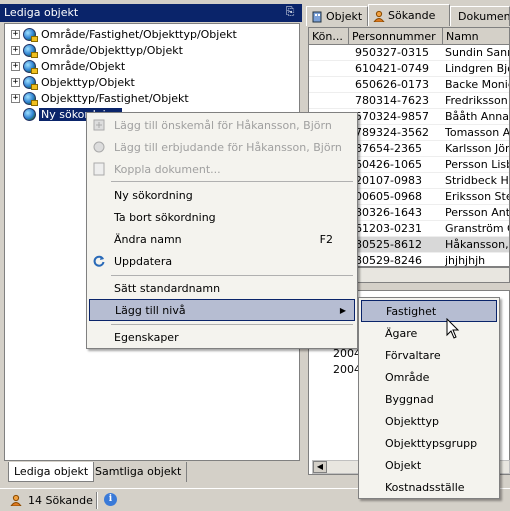 The image size is (510, 511). I want to click on submenu-arrow-icon: ▶, so click(342, 310).